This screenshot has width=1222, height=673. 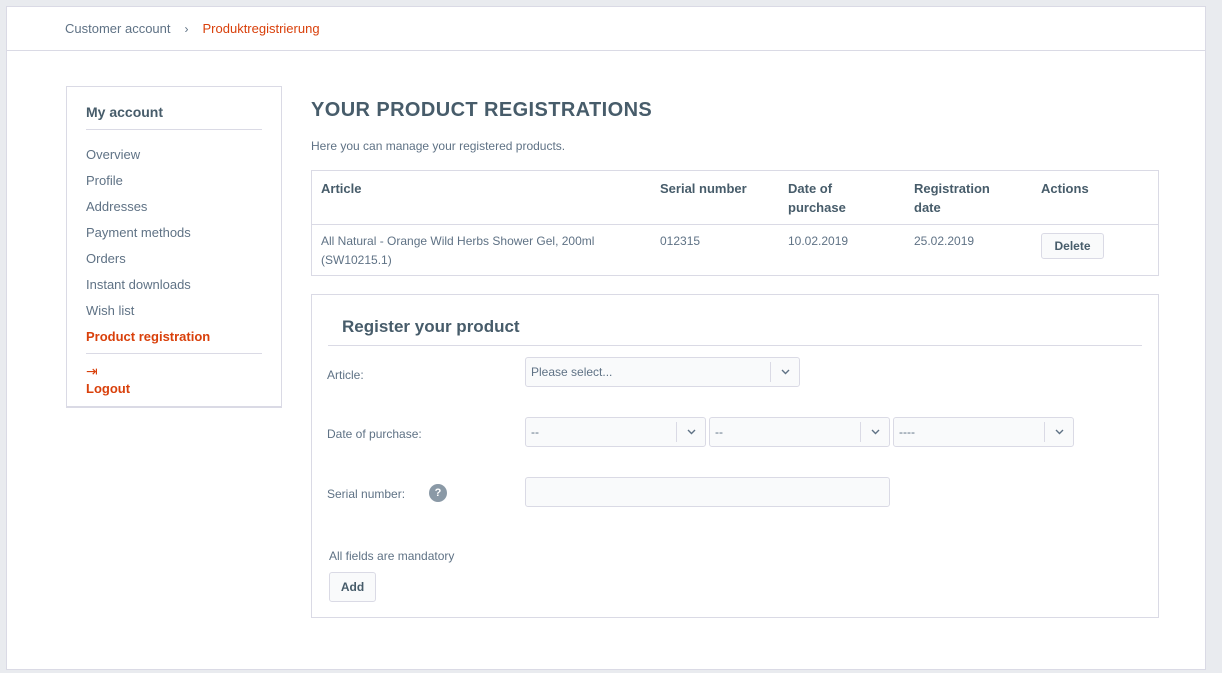 I want to click on serial-number-label: Serial number:, so click(x=366, y=494).